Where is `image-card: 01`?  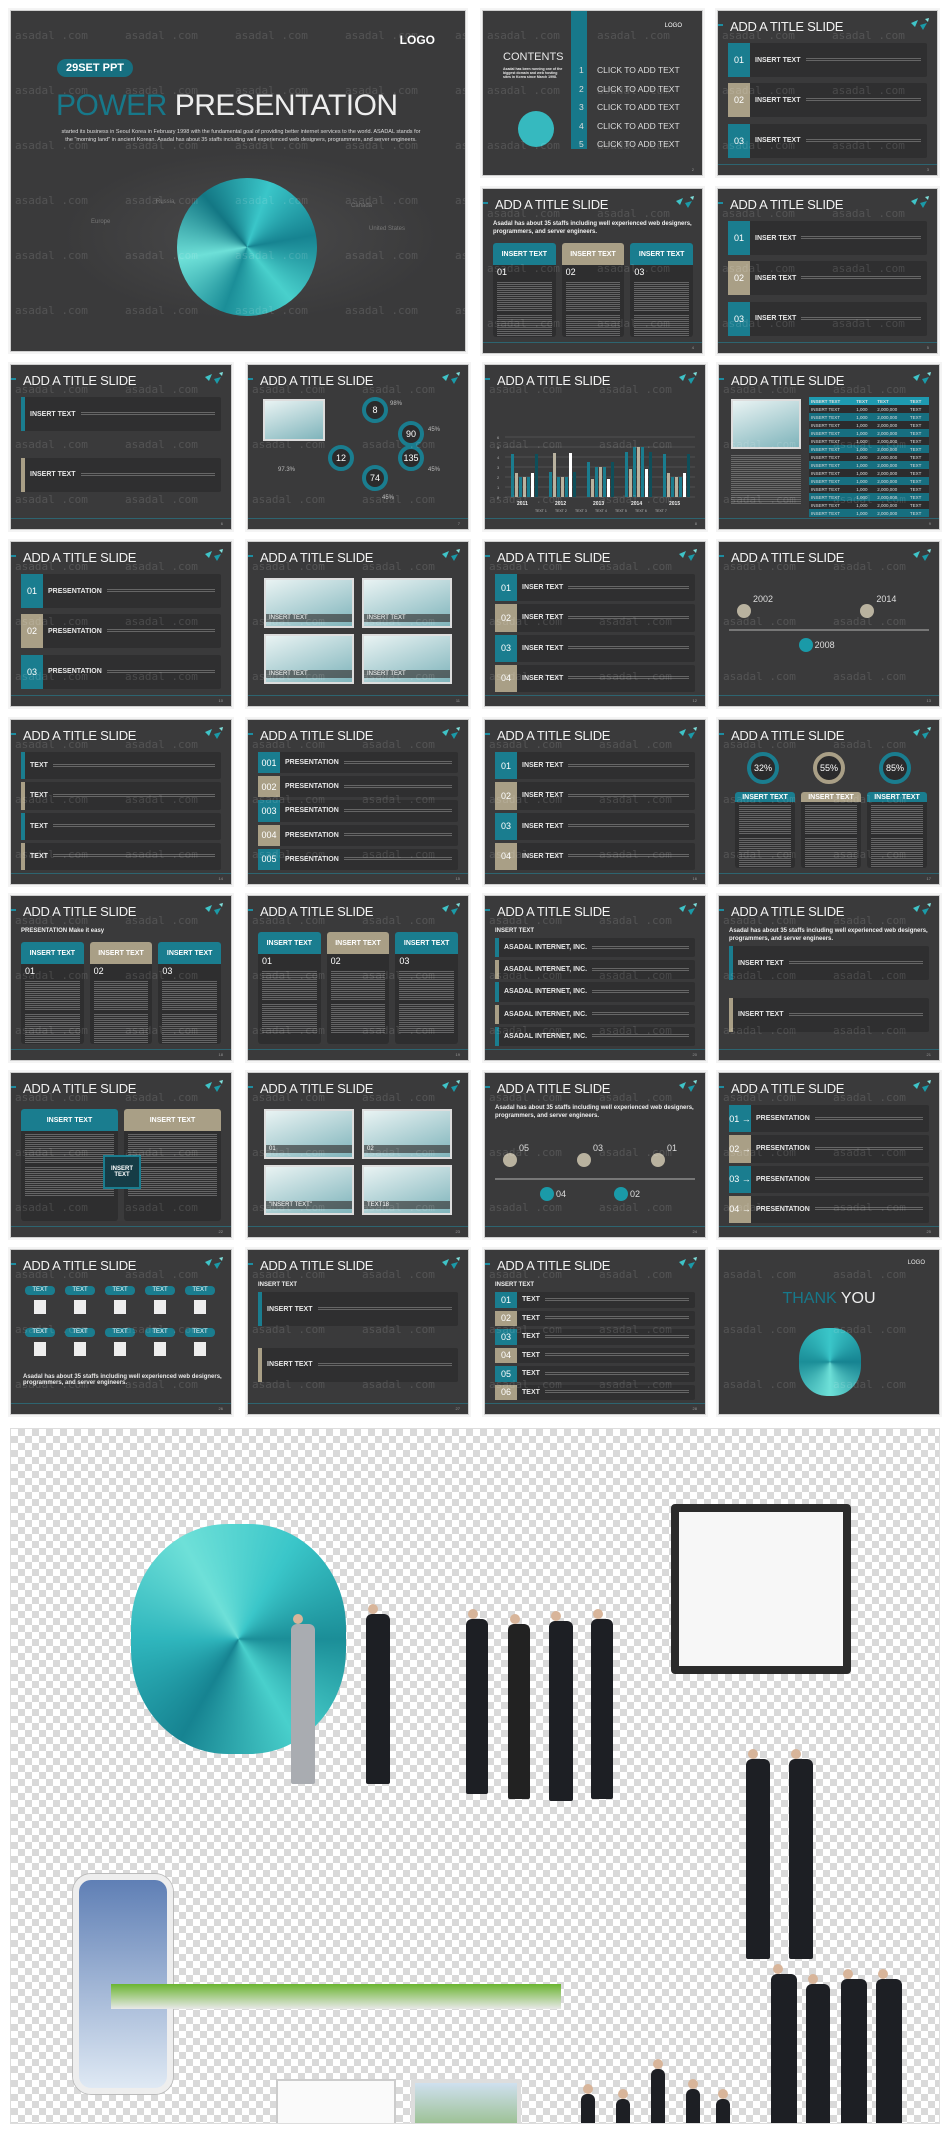
image-card: 01 is located at coordinates (309, 1134).